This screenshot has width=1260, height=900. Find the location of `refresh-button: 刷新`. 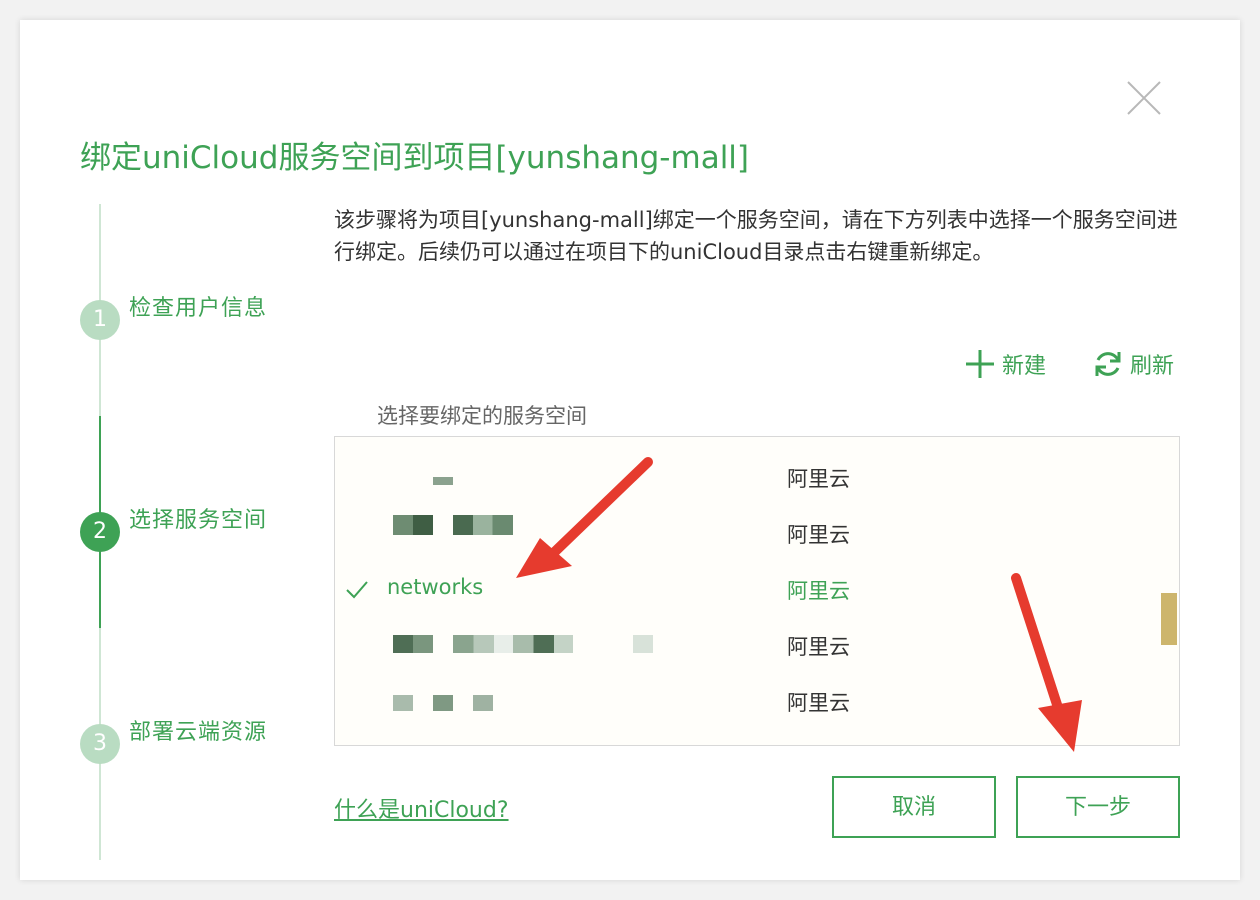

refresh-button: 刷新 is located at coordinates (1133, 364).